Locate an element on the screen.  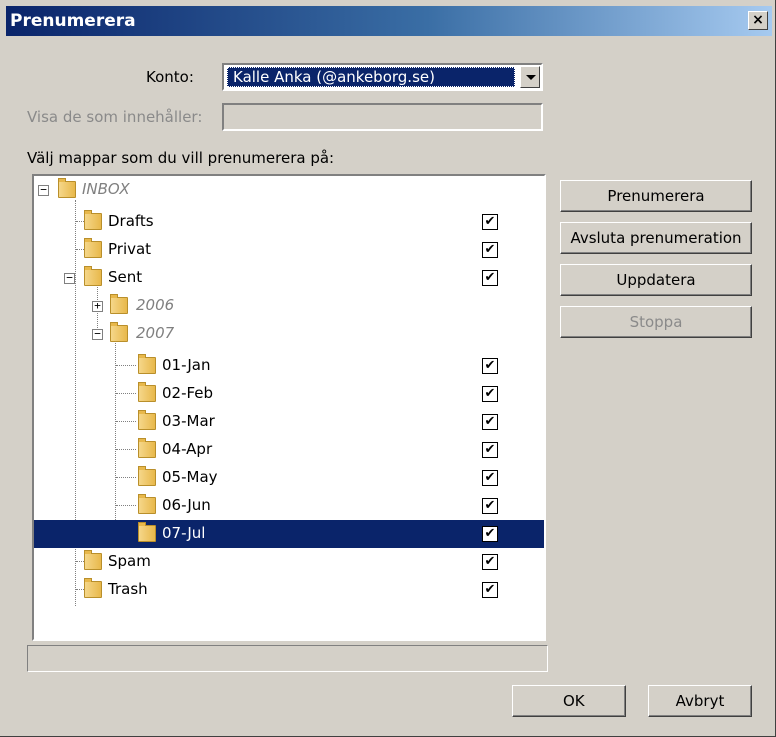
tree-row-inbox: − INBOX is located at coordinates (289, 190).